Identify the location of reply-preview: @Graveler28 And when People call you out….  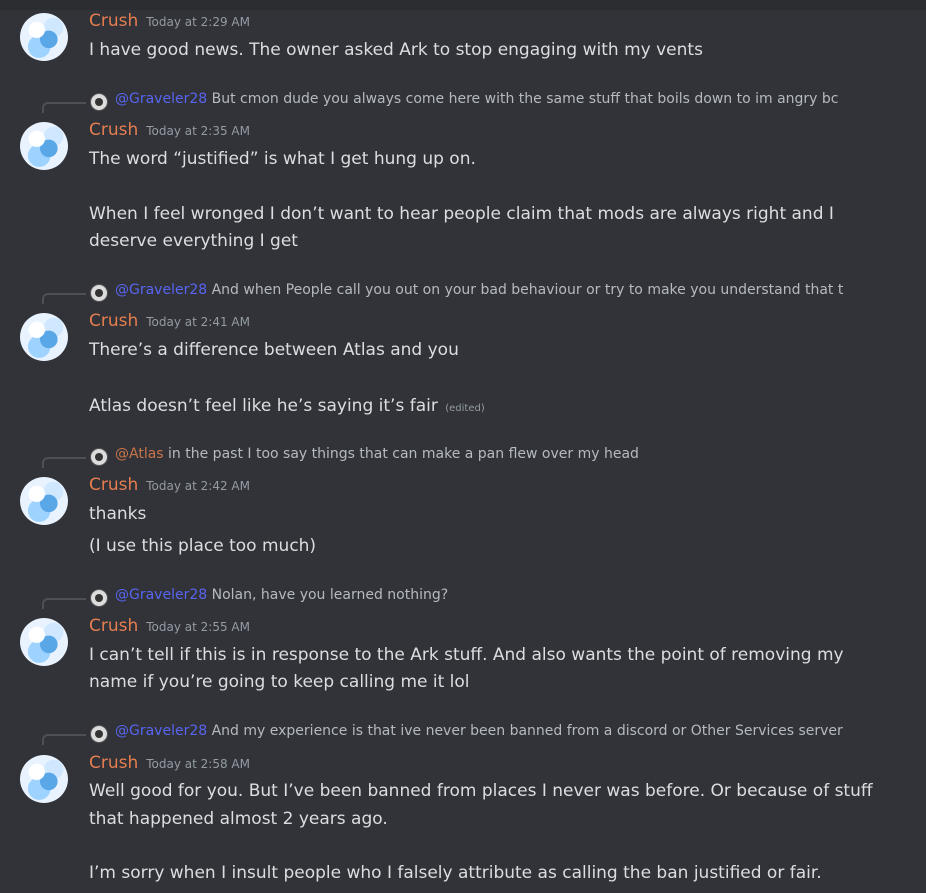
(463, 293).